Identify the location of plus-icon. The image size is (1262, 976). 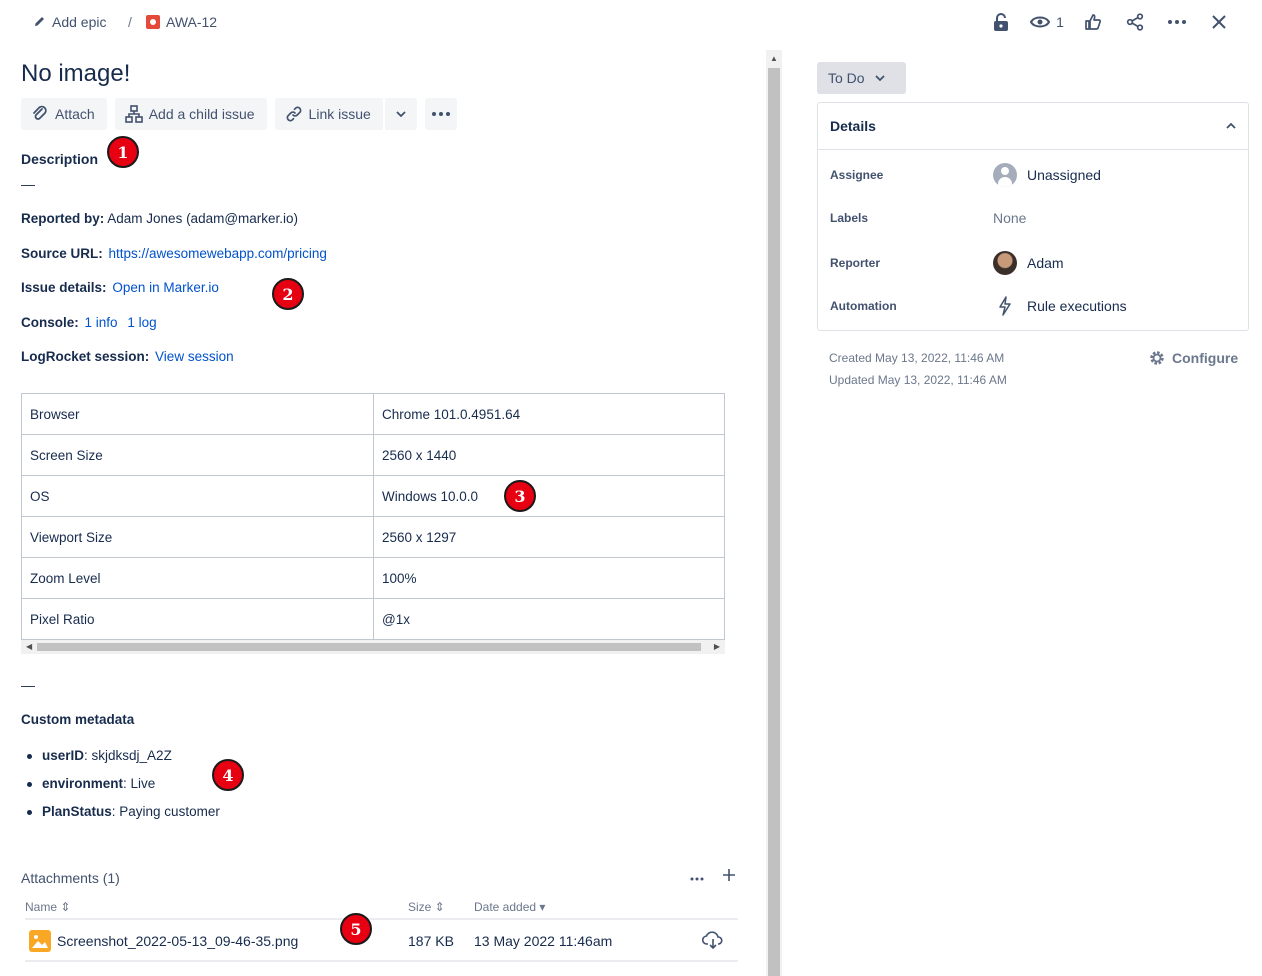
(729, 875).